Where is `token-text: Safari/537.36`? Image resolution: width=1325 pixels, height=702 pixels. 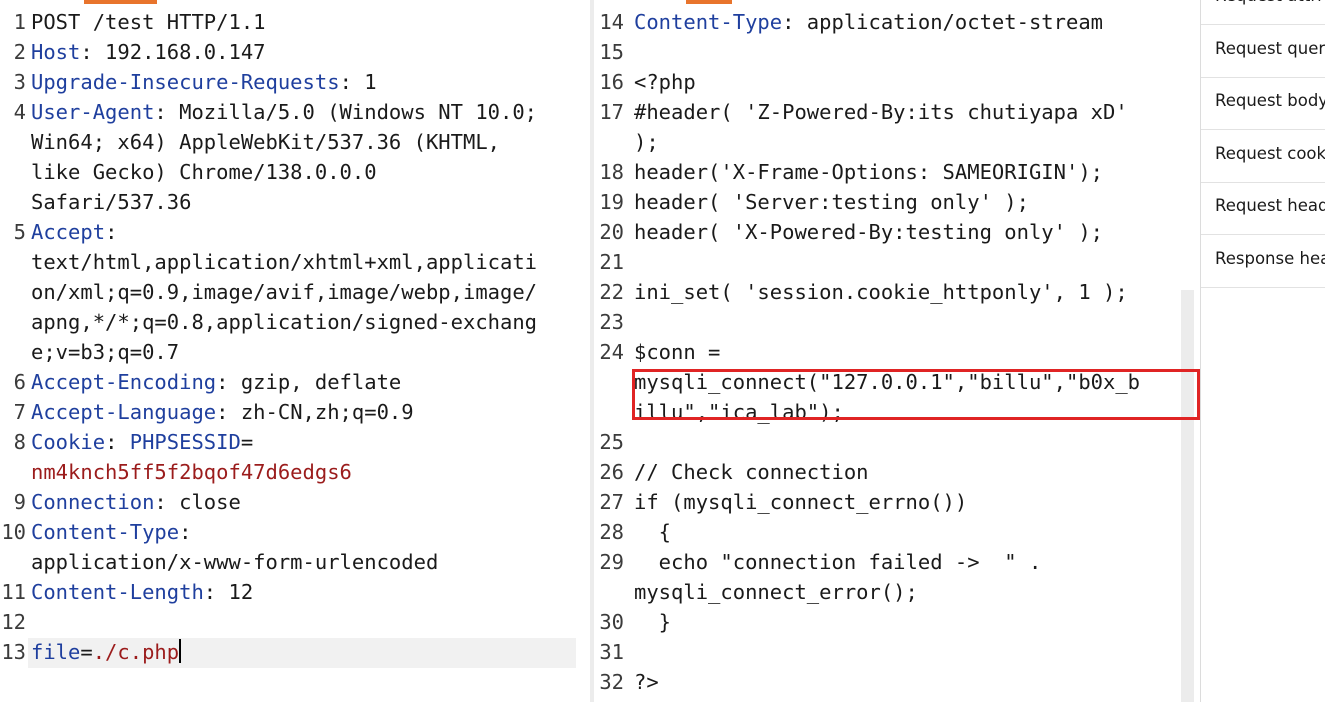 token-text: Safari/537.36 is located at coordinates (111, 202).